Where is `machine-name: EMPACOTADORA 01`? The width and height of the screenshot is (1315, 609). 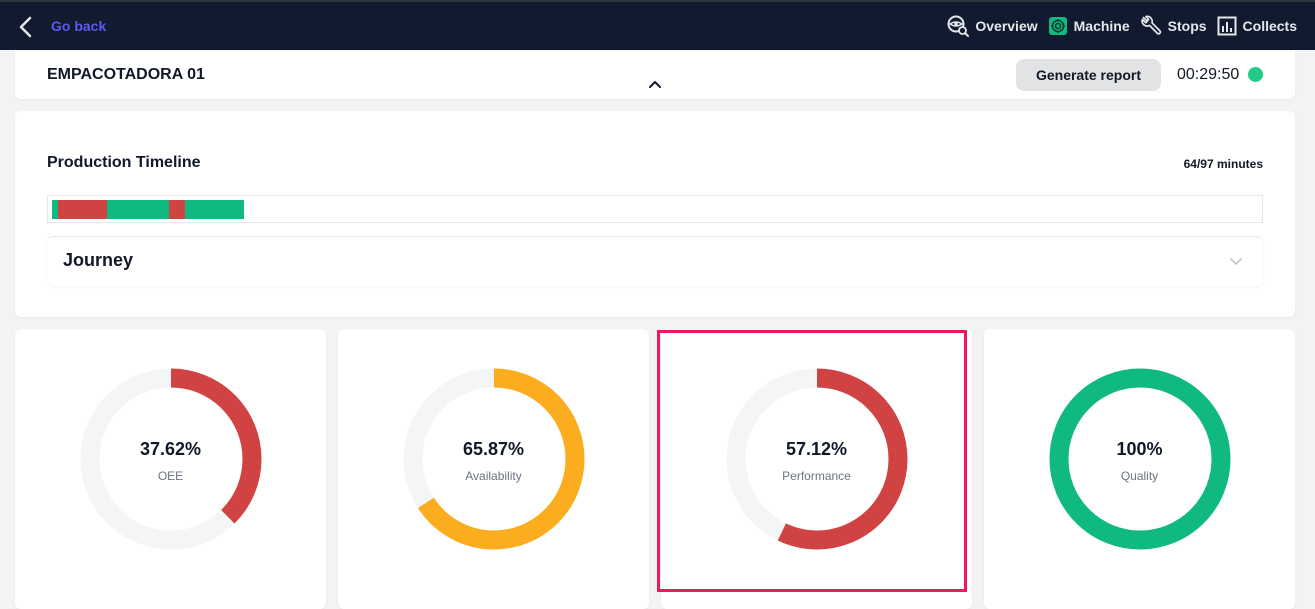
machine-name: EMPACOTADORA 01 is located at coordinates (126, 74).